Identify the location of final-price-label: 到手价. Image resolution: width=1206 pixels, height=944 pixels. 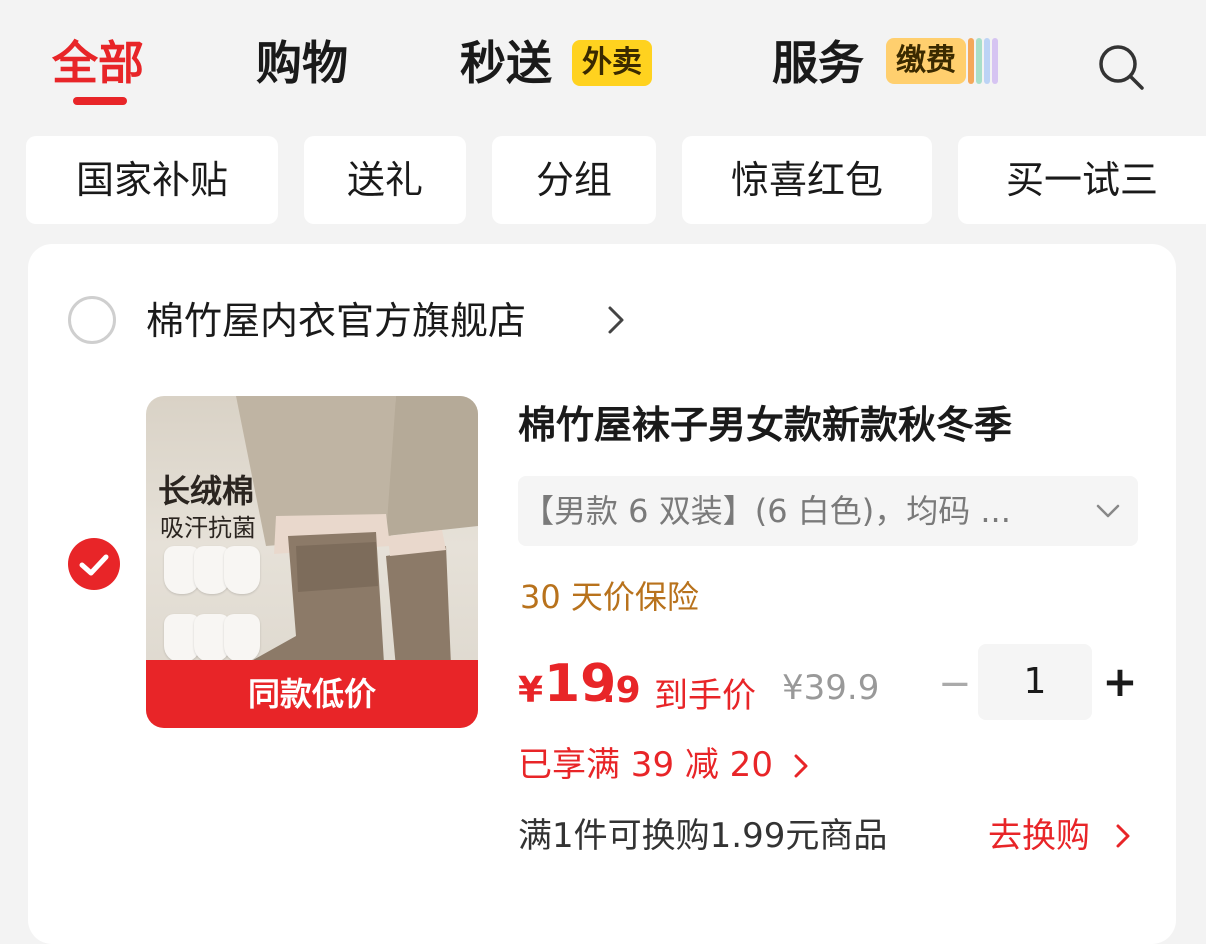
(705, 696).